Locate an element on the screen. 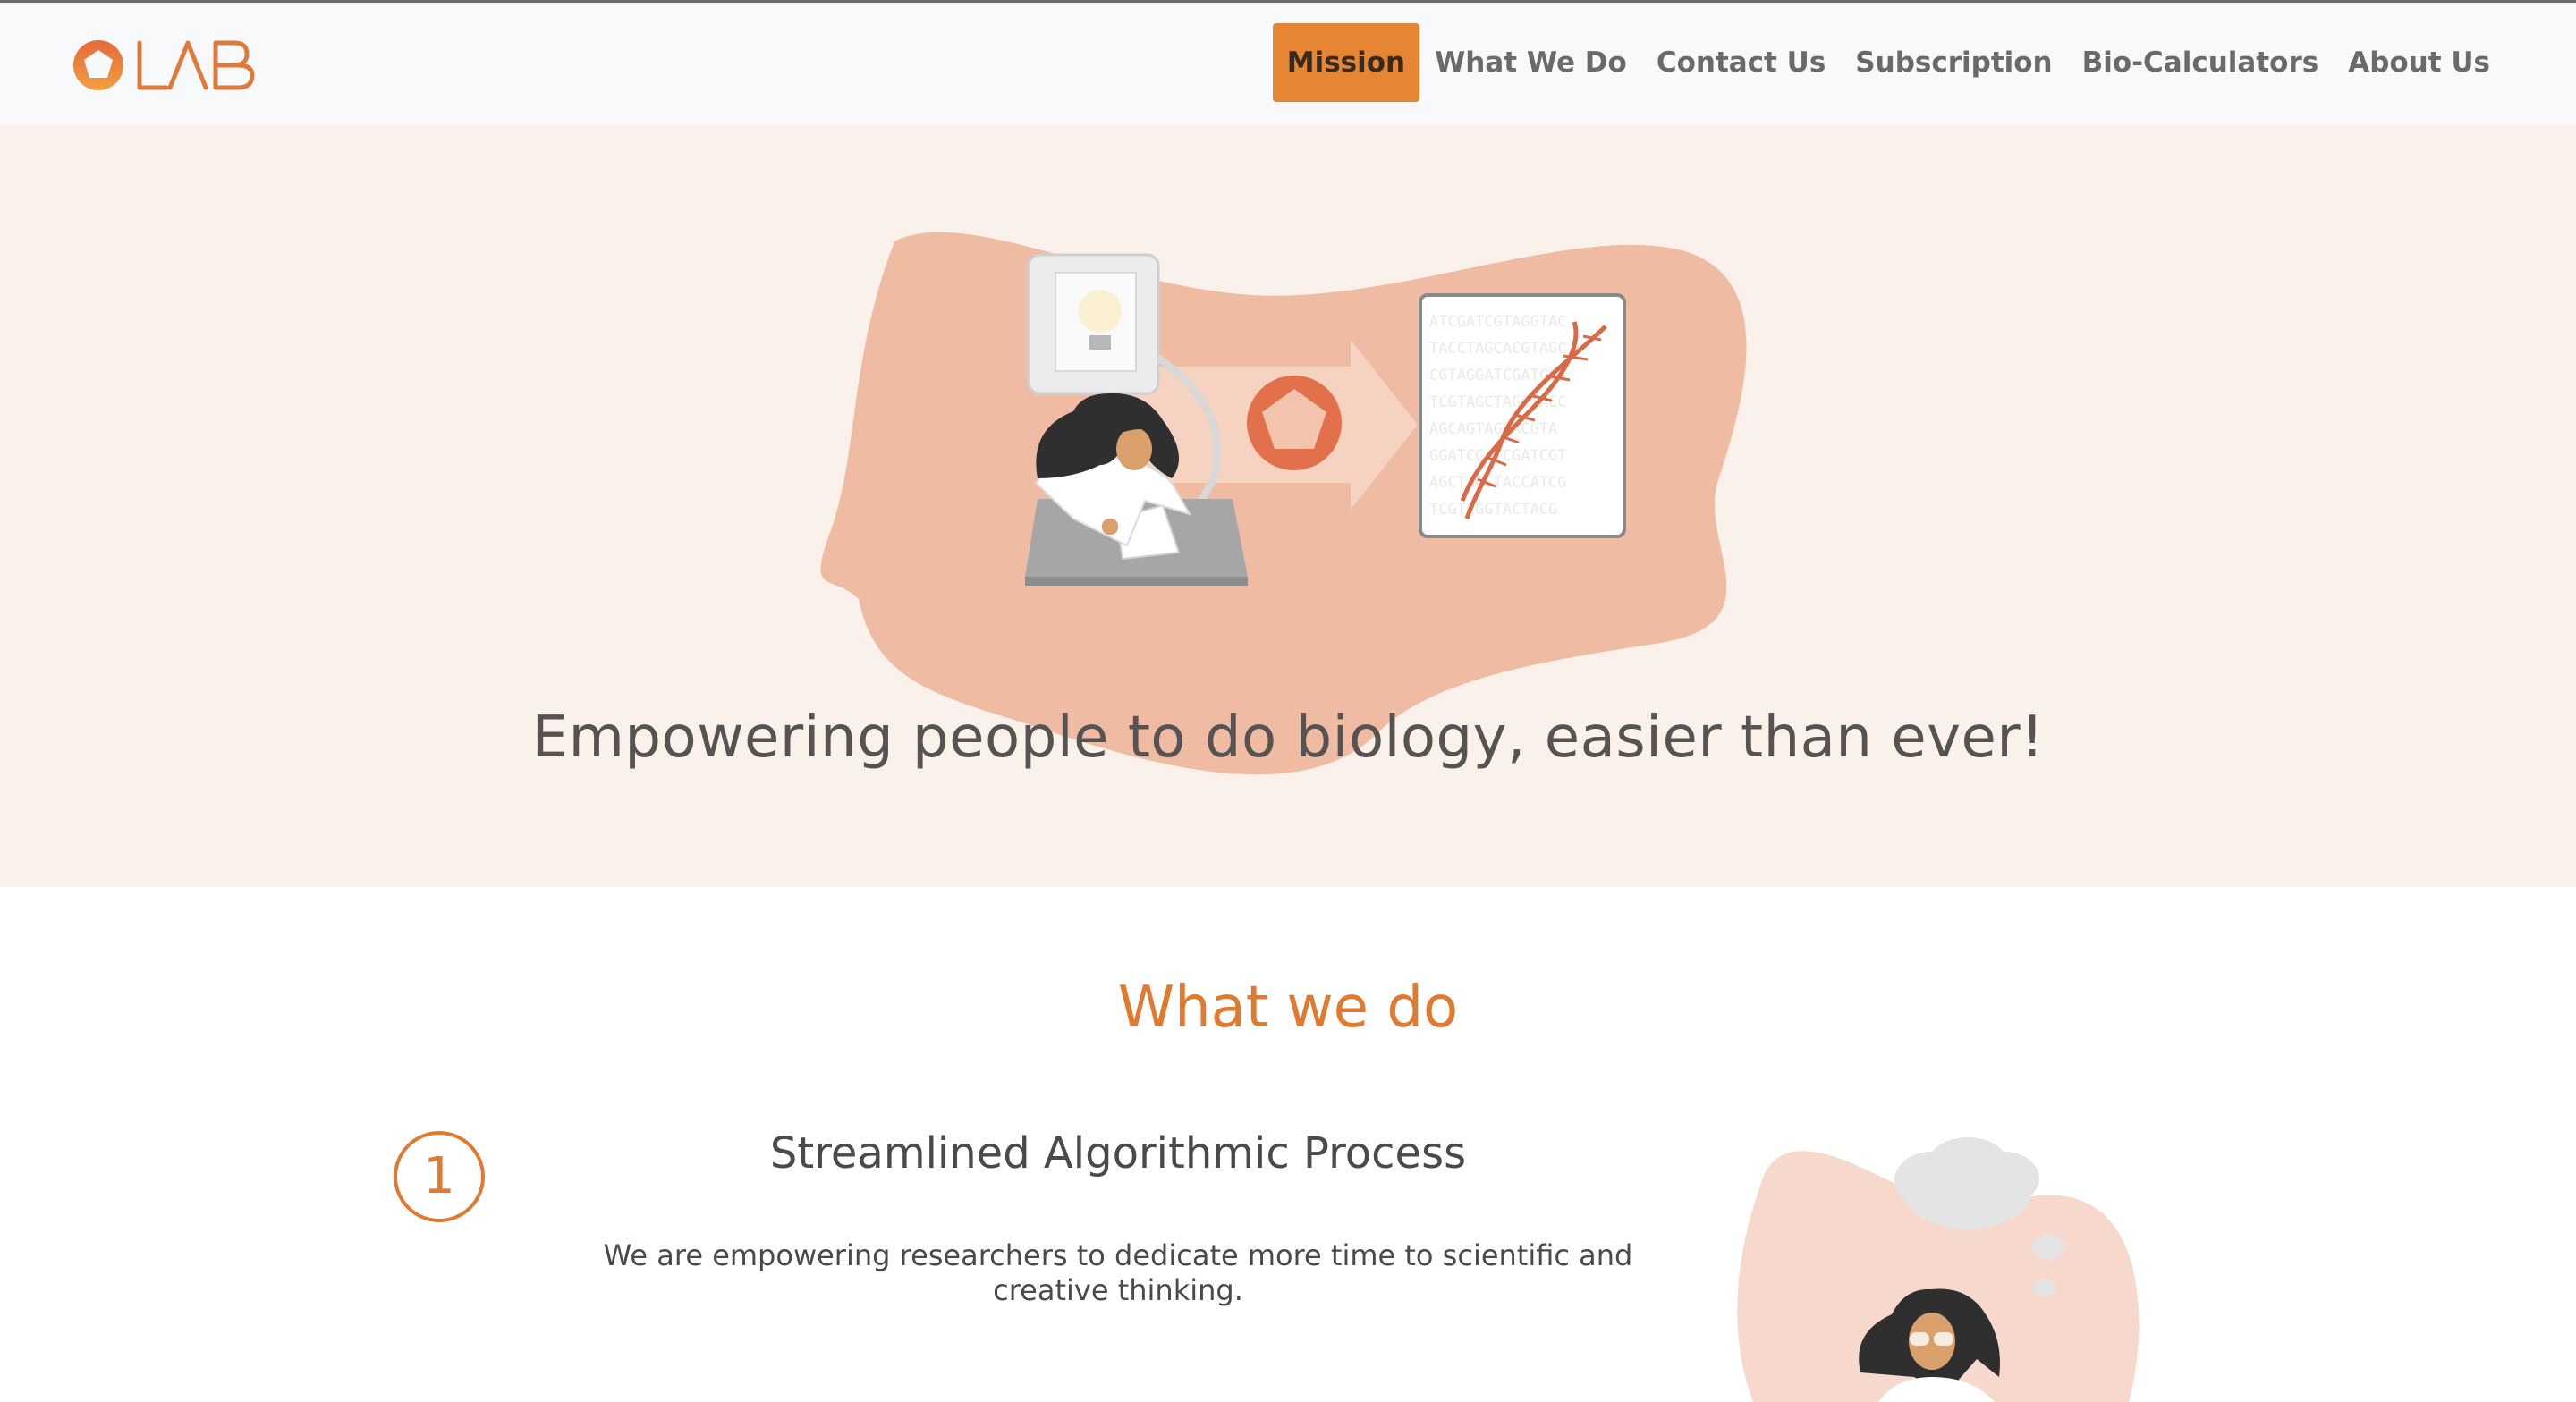 This screenshot has width=2576, height=1402. svg-text: AGCAGTAGCACGTA is located at coordinates (1493, 429).